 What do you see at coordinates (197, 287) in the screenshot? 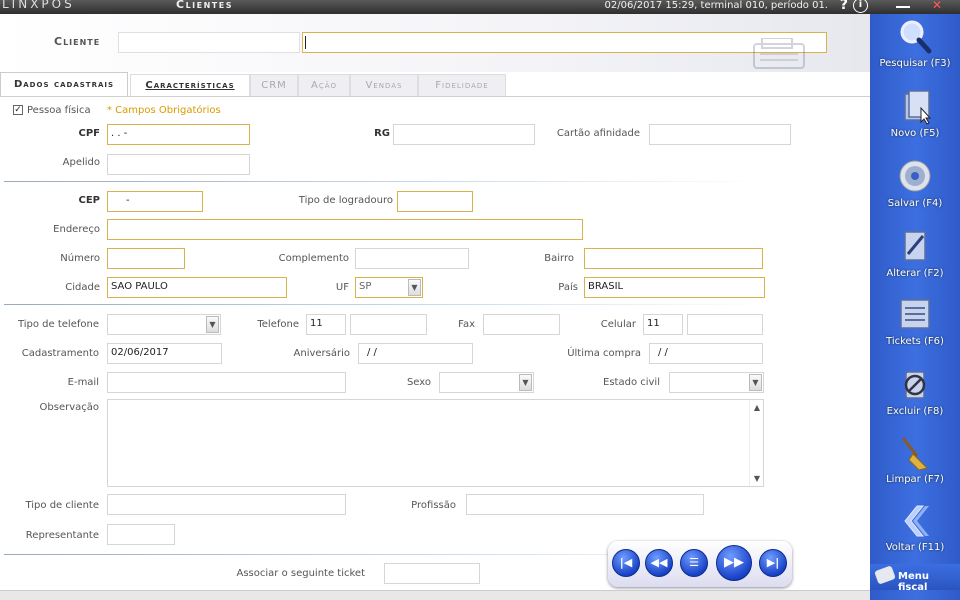
I see `cidade-input: SAO PAULO` at bounding box center [197, 287].